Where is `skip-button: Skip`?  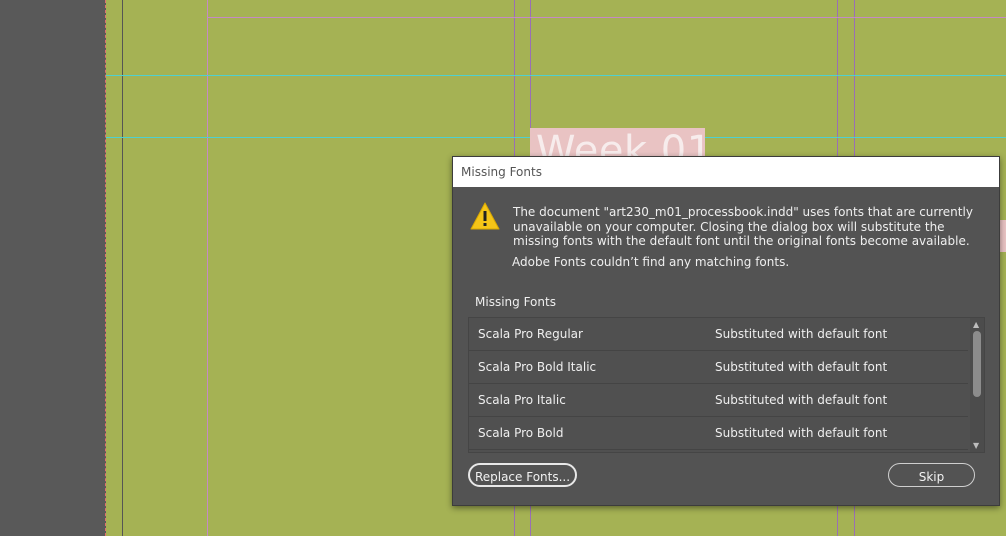 skip-button: Skip is located at coordinates (931, 475).